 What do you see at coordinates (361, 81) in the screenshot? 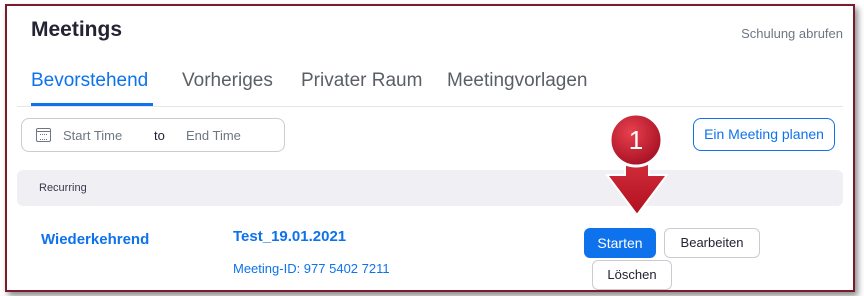
I see `tab-personal-room: Privater Raum` at bounding box center [361, 81].